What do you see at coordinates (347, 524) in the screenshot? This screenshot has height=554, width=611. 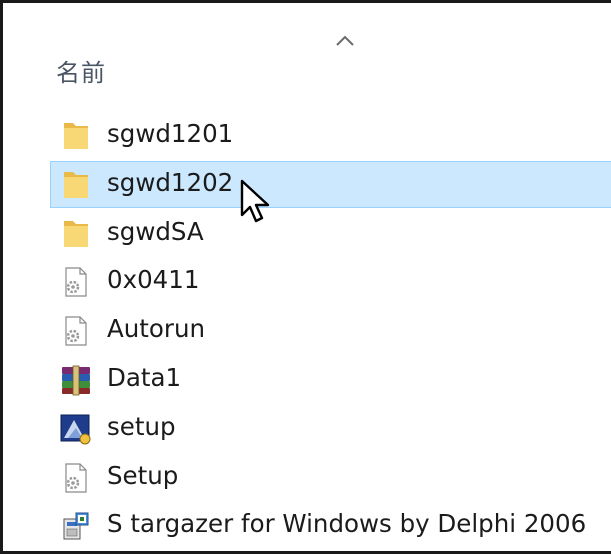 I see `file-name: S targazer for Windows by Delphi 2006` at bounding box center [347, 524].